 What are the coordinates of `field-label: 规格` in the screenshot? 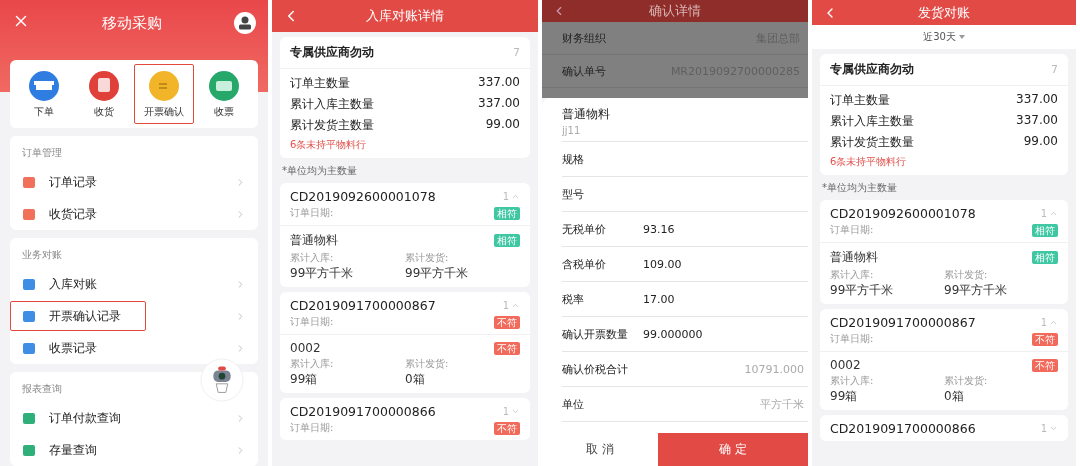 It's located at (573, 159).